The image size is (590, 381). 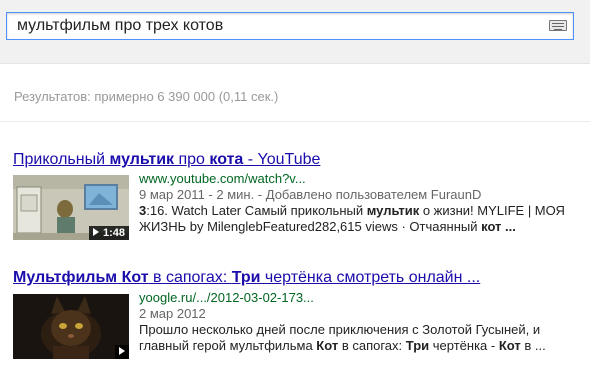 What do you see at coordinates (295, 121) in the screenshot?
I see `divider` at bounding box center [295, 121].